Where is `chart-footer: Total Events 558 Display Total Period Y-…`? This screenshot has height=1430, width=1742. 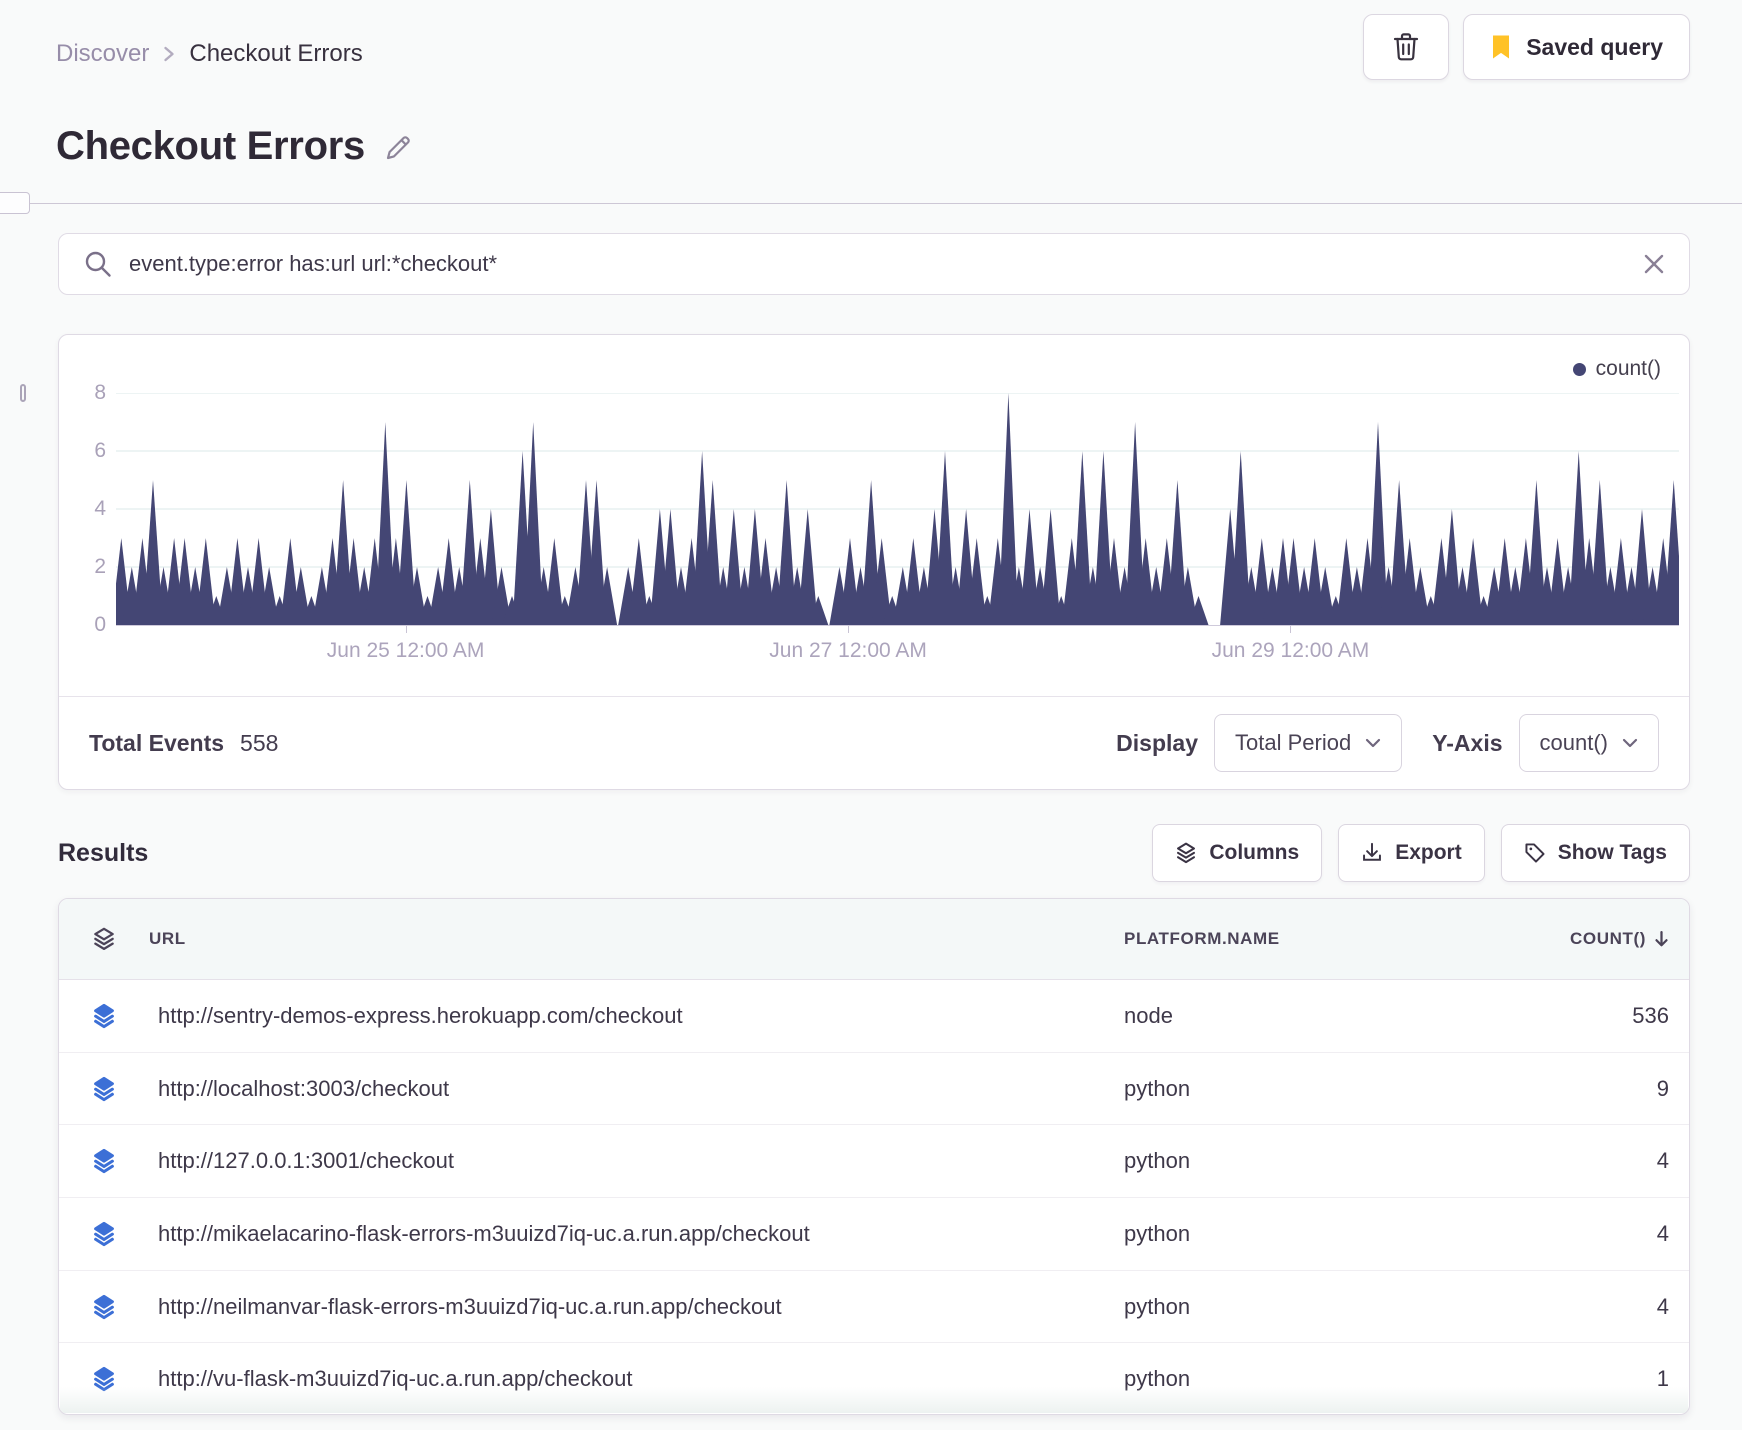 chart-footer: Total Events 558 Display Total Period Y-… is located at coordinates (874, 742).